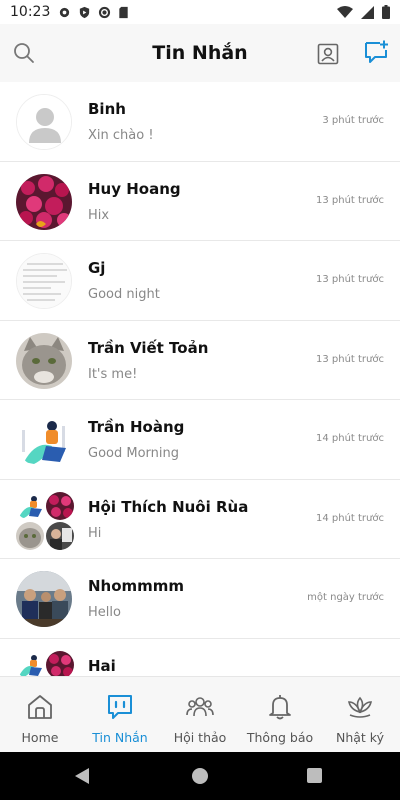 The height and width of the screenshot is (800, 400). I want to click on conversation-name: Trần Hoàng, so click(136, 427).